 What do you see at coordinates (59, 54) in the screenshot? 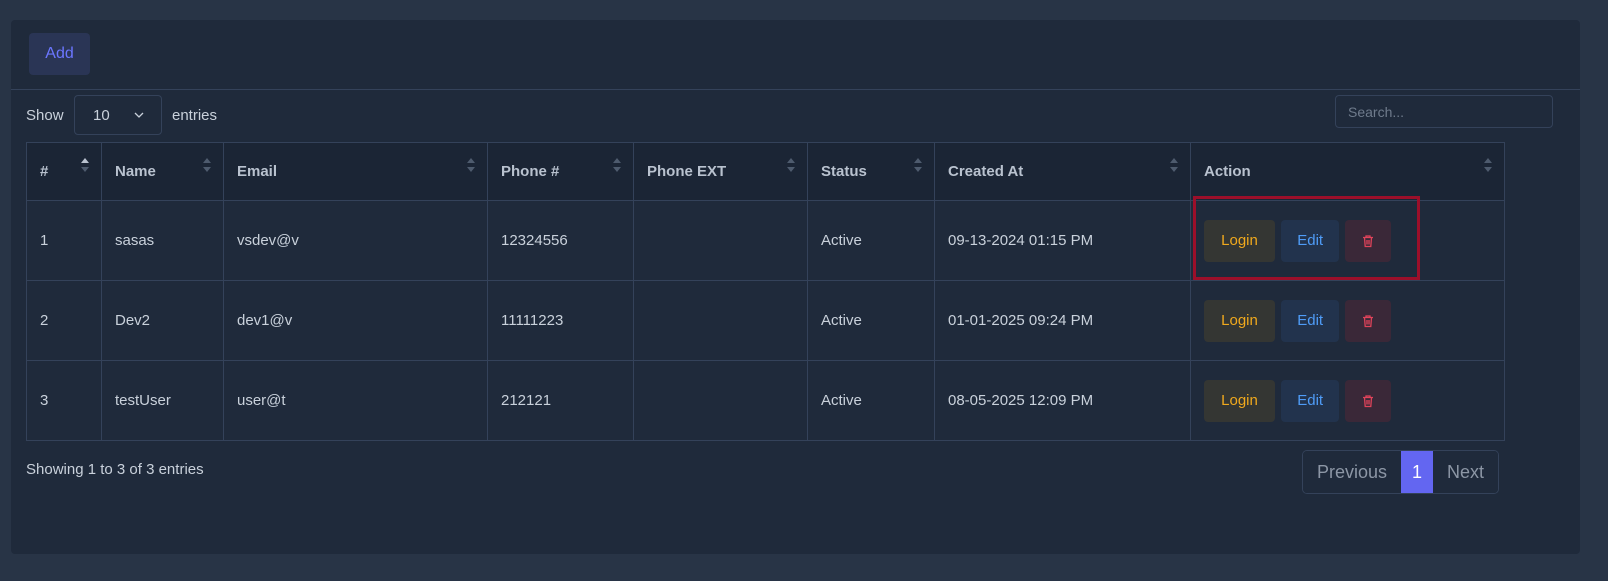
I see `add-button: Add` at bounding box center [59, 54].